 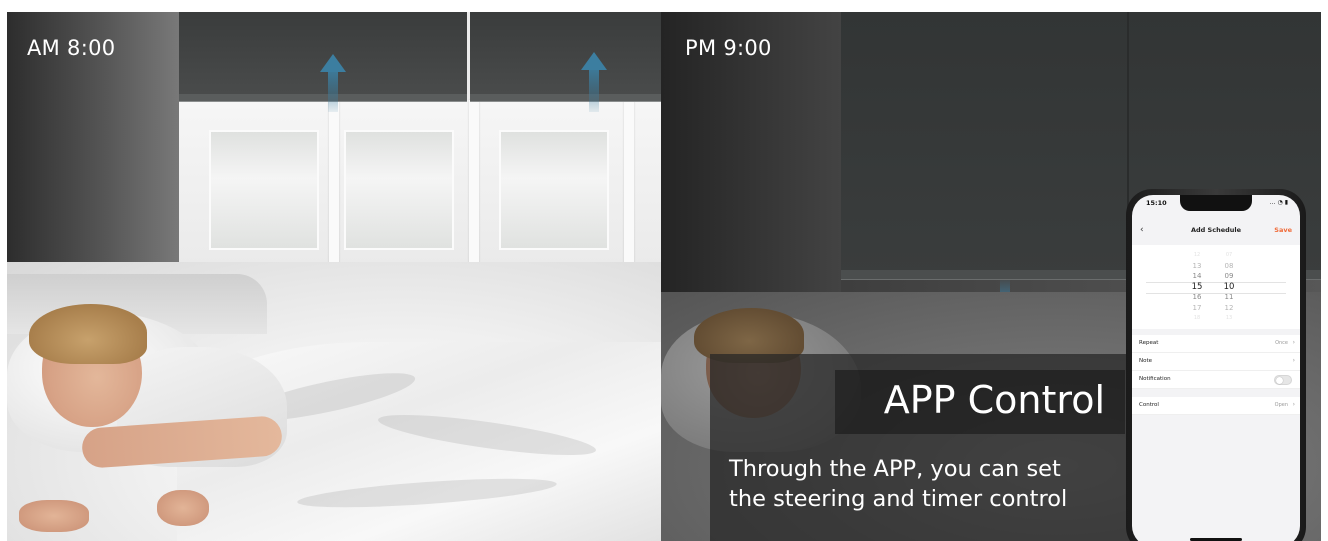 I want to click on minute-option: 13, so click(x=1229, y=318).